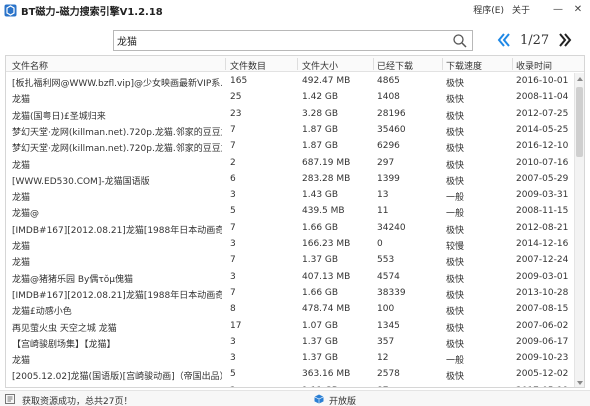 This screenshot has width=590, height=406. Describe the element at coordinates (407, 386) in the screenshot. I see `cell-downloads: 87` at that location.